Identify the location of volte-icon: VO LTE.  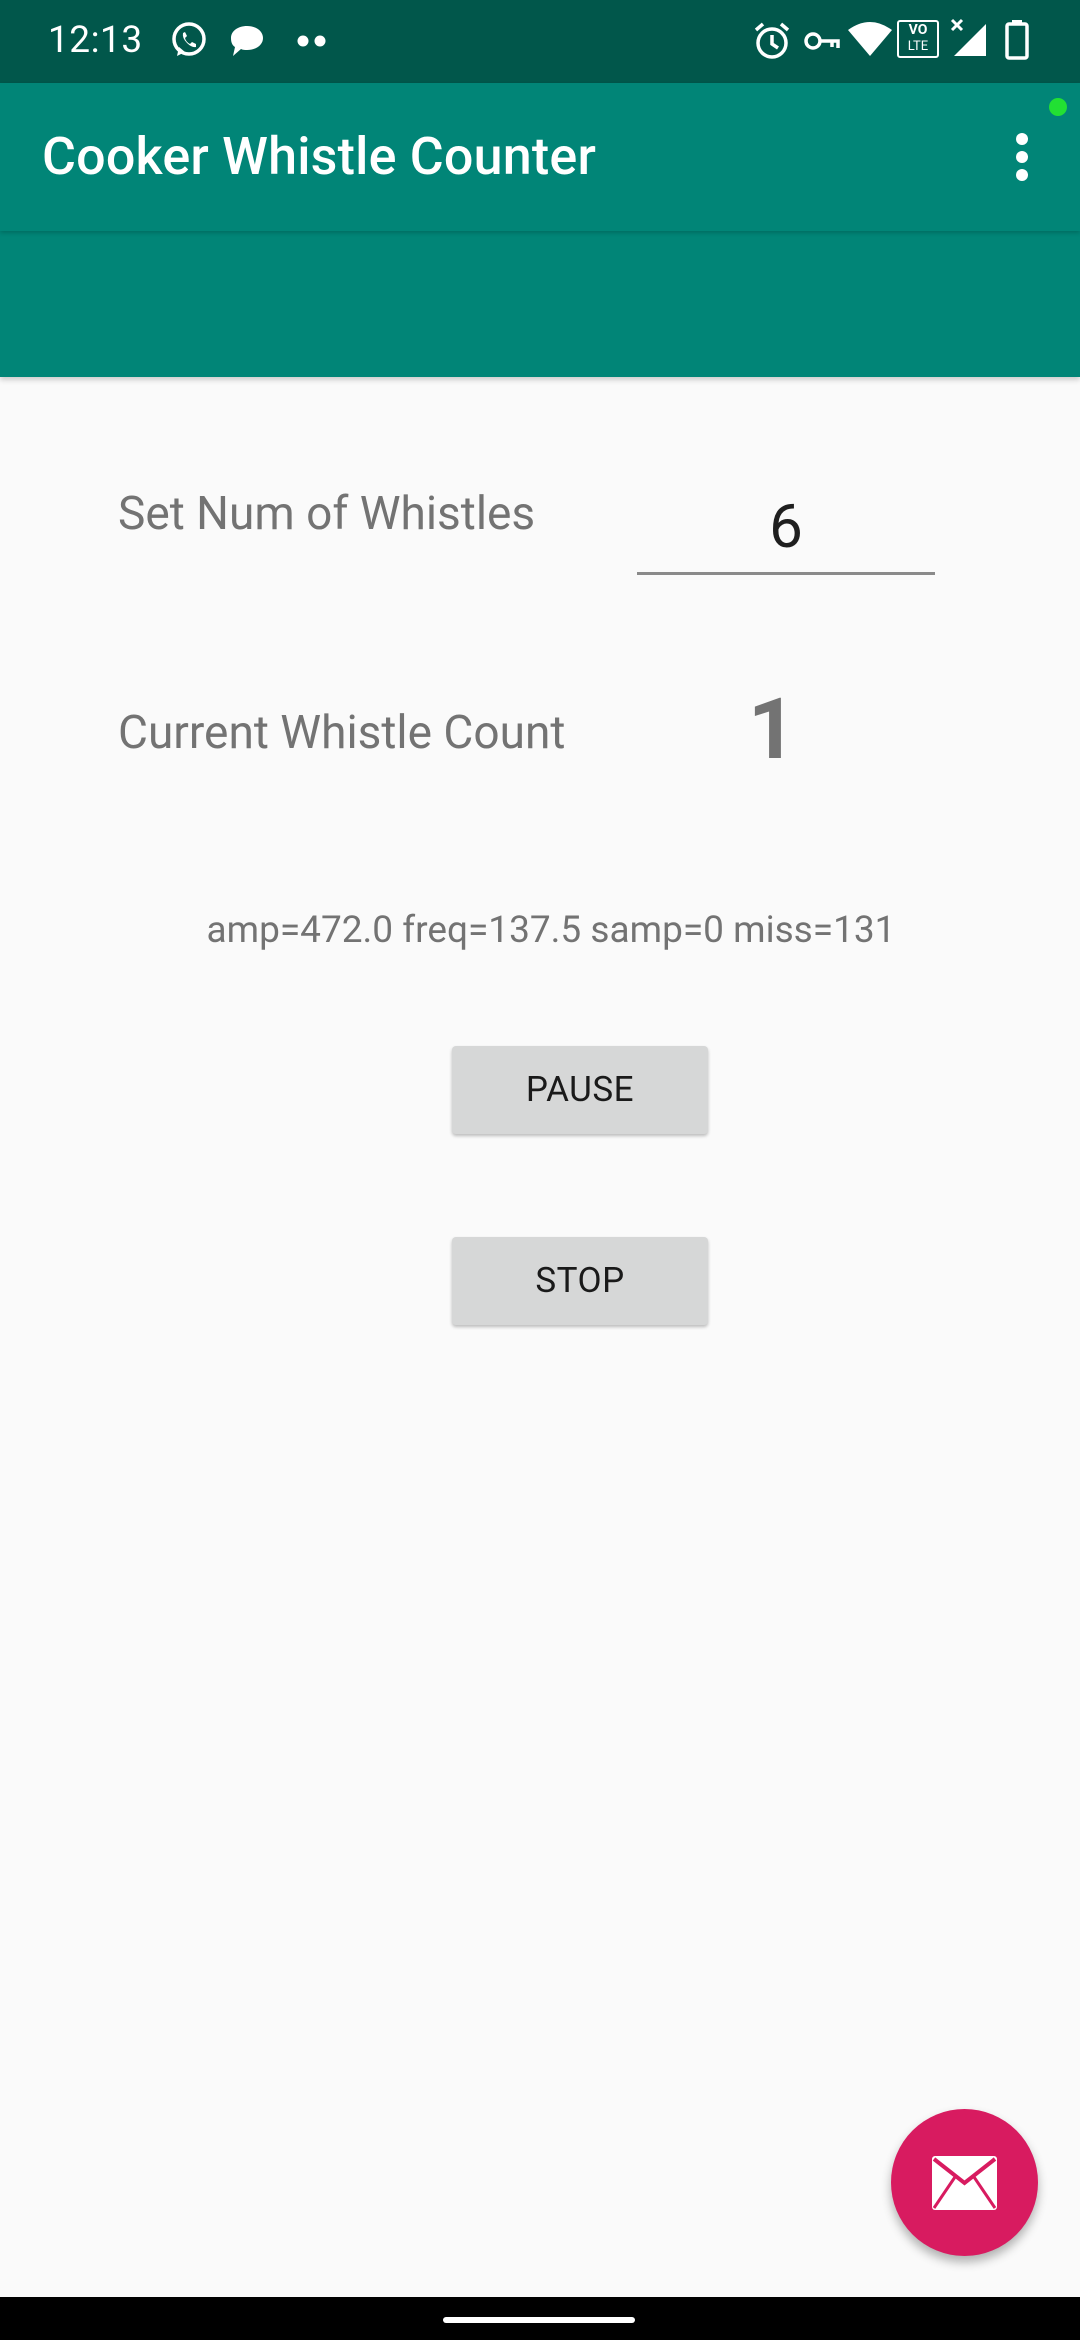
(918, 39).